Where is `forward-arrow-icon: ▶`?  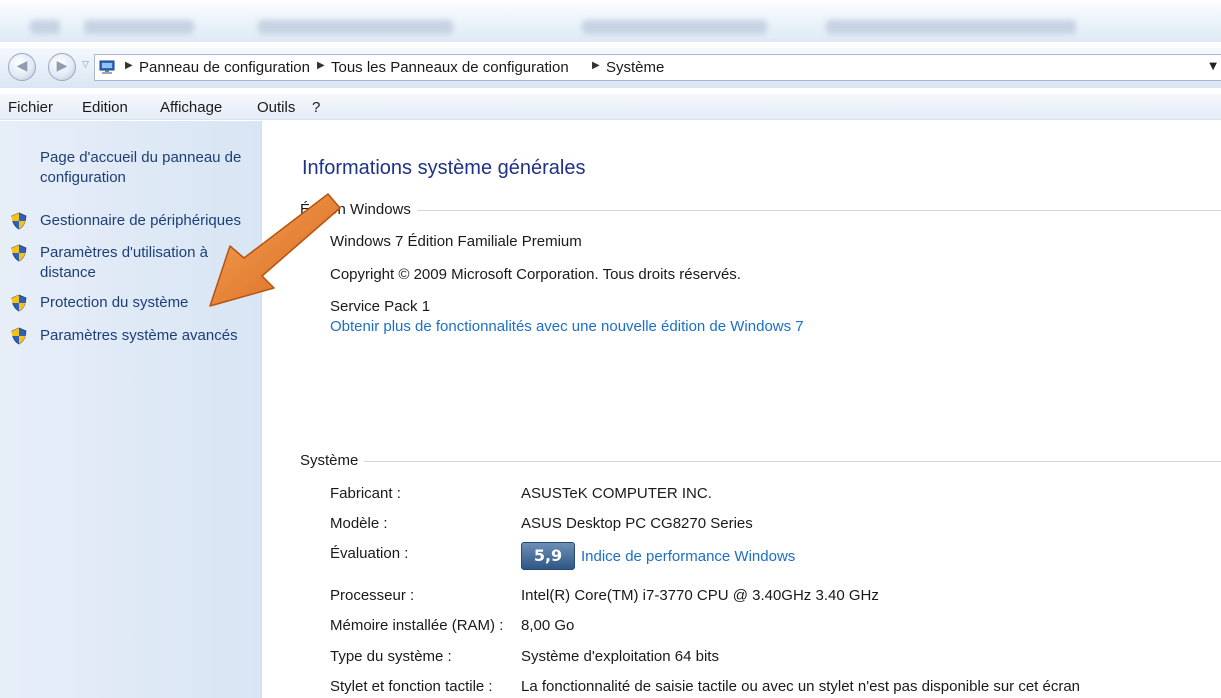
forward-arrow-icon: ▶ is located at coordinates (62, 66).